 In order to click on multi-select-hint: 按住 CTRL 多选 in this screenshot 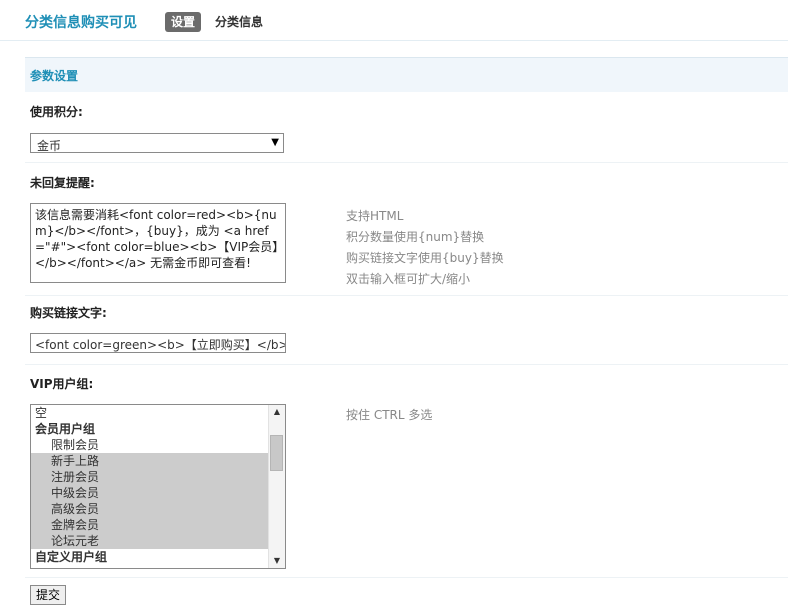, I will do `click(389, 415)`.